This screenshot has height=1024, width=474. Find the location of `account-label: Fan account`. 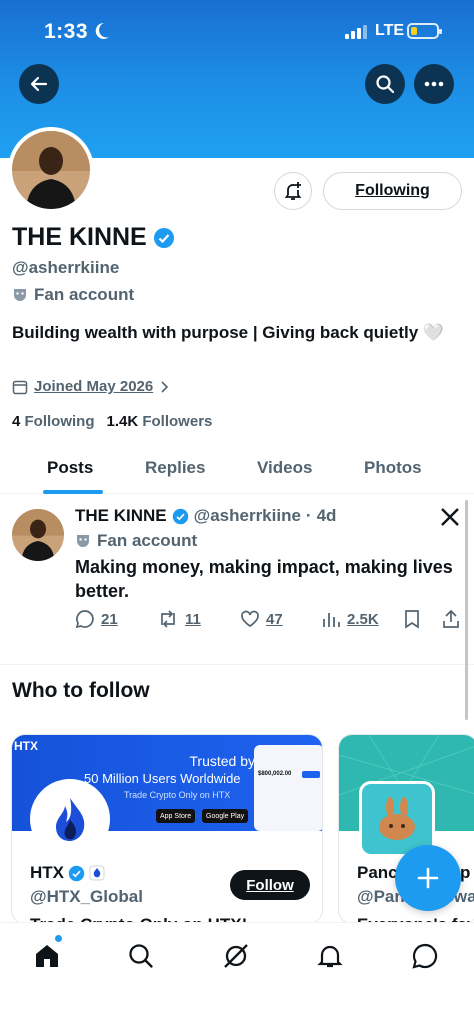

account-label: Fan account is located at coordinates (73, 295).